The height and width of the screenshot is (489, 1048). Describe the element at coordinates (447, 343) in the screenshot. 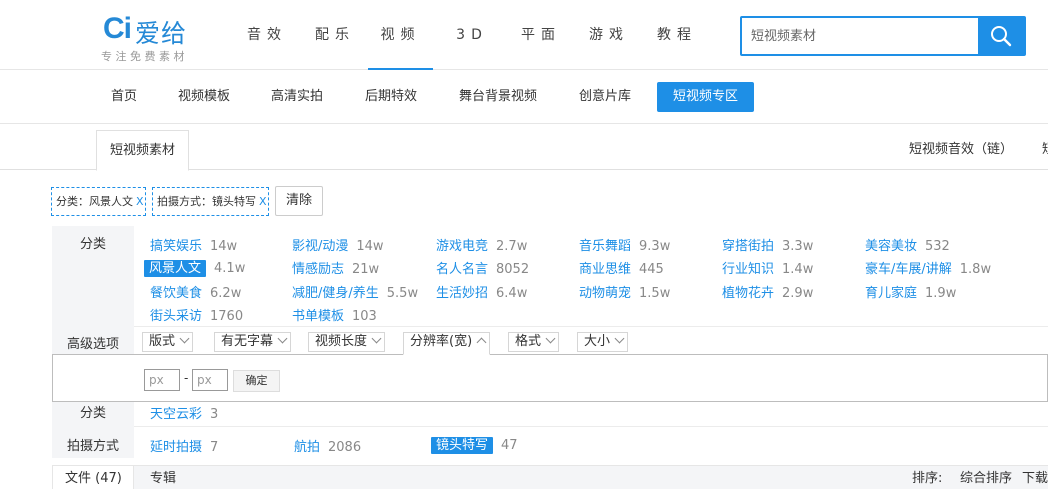

I see `dropdown-resolution-width: 分辨率(宽)` at that location.